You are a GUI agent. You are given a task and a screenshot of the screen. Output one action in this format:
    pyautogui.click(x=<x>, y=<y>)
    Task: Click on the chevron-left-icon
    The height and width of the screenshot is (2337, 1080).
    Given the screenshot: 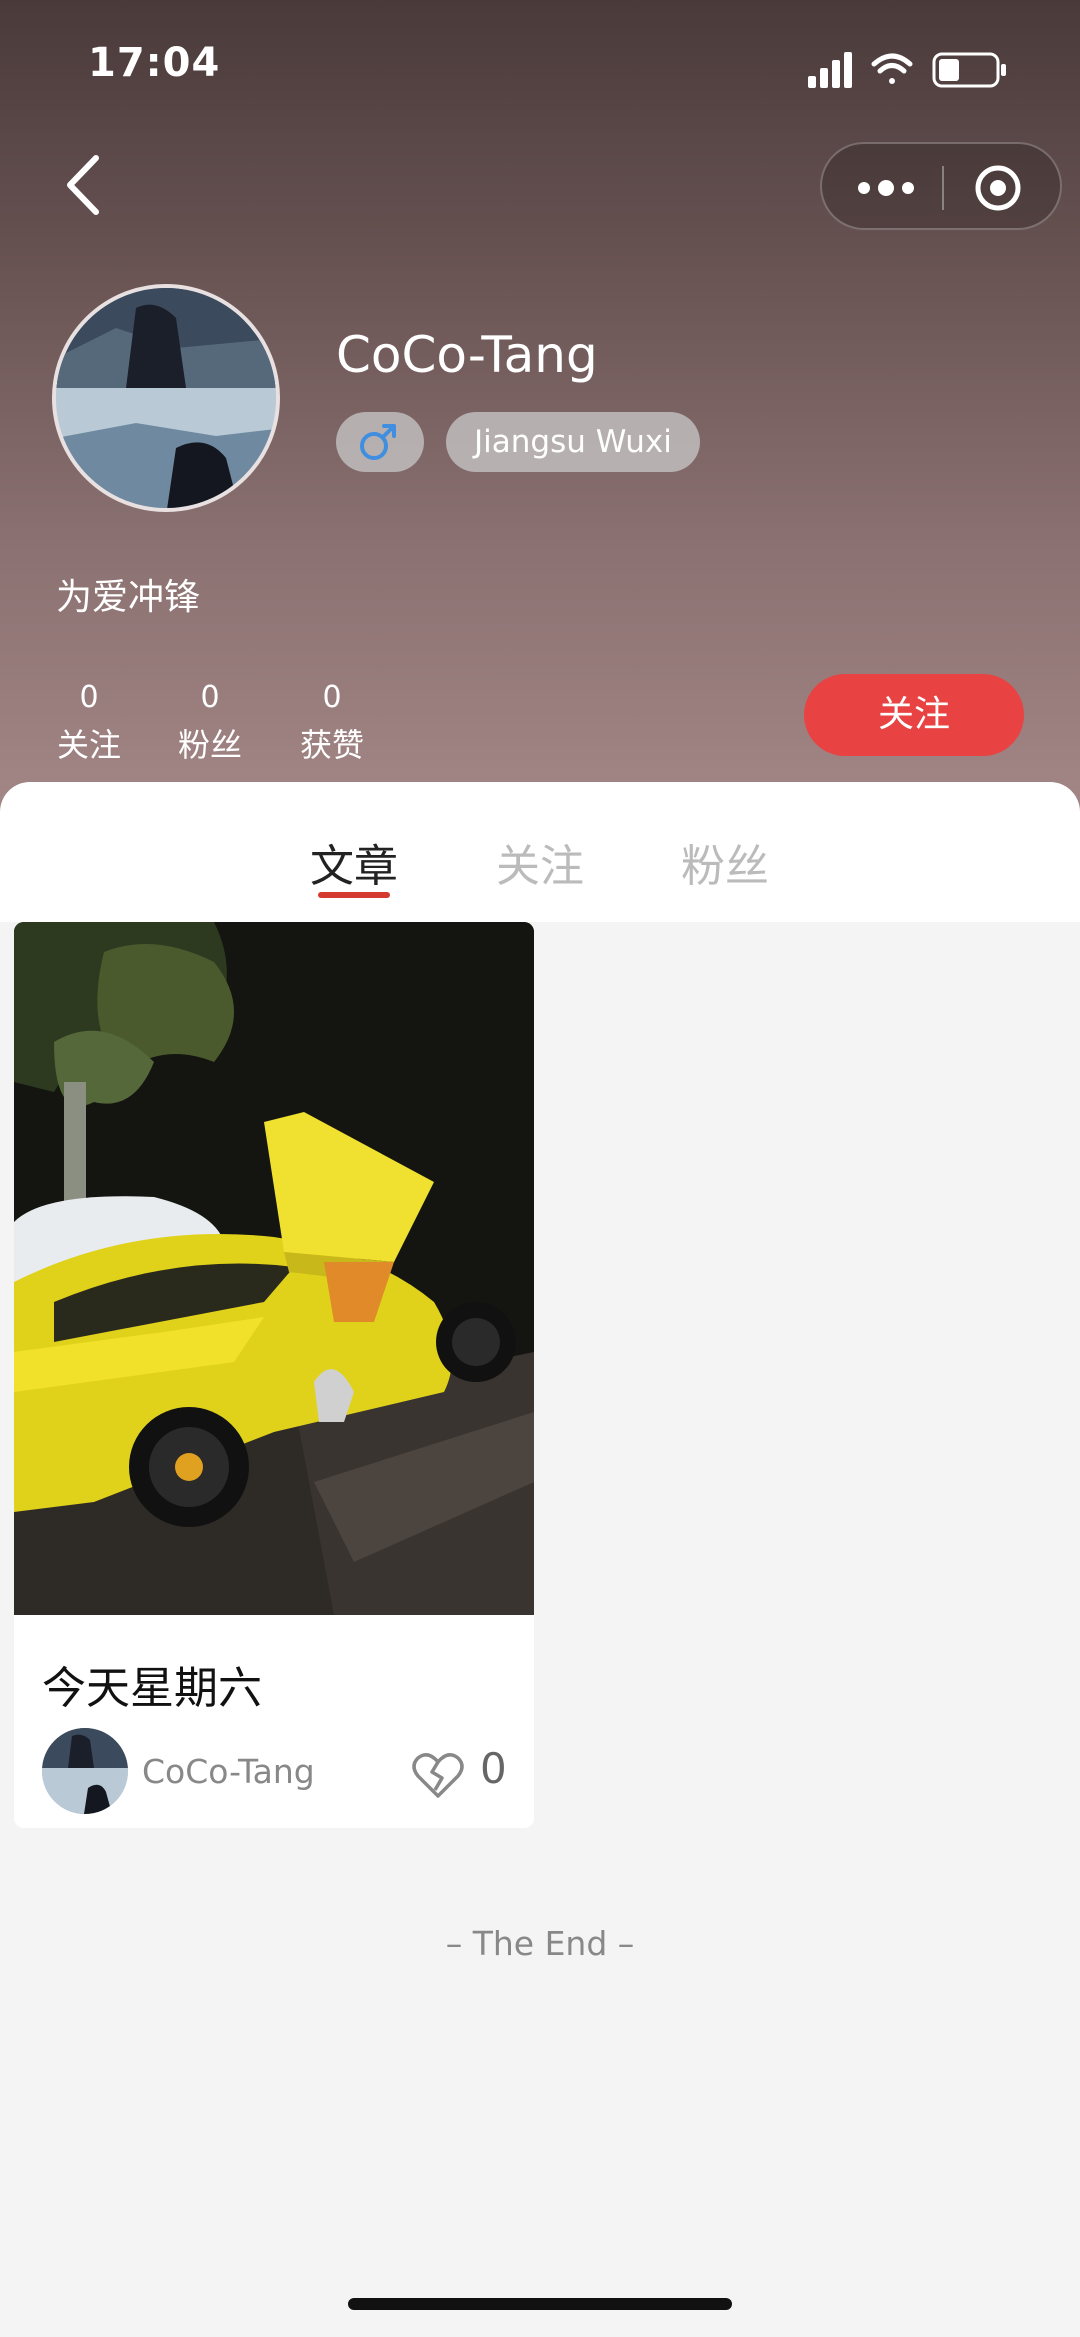 What is the action you would take?
    pyautogui.click(x=83, y=185)
    